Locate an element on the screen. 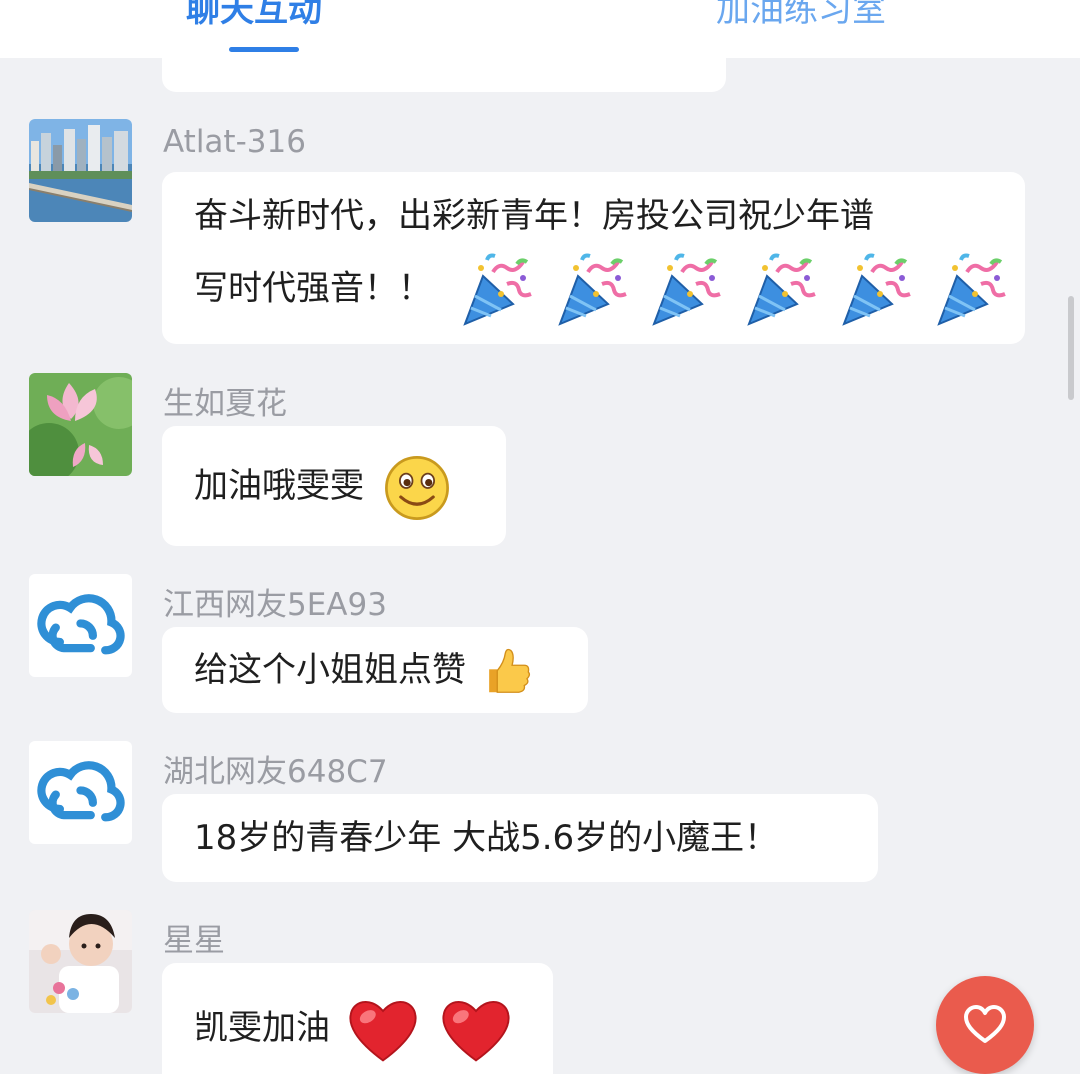 This screenshot has height=1074, width=1080. like-button is located at coordinates (985, 1025).